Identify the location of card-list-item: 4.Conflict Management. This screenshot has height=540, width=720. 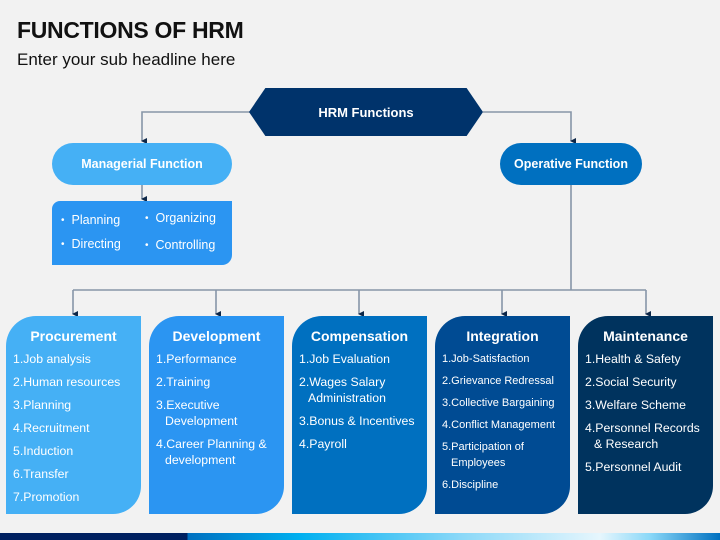
(499, 425).